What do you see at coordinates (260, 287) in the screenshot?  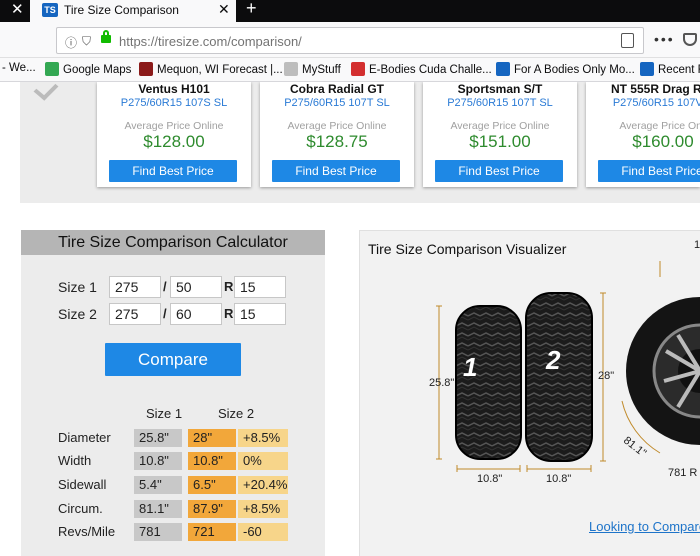 I see `size1-rim-input: 15` at bounding box center [260, 287].